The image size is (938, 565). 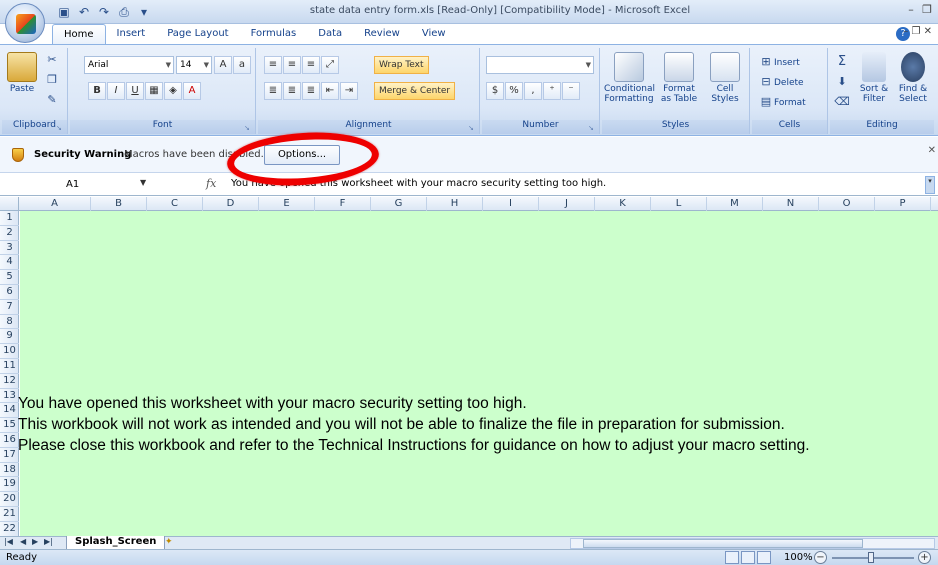 I want to click on zoom-slider-thumb, so click(x=871, y=557).